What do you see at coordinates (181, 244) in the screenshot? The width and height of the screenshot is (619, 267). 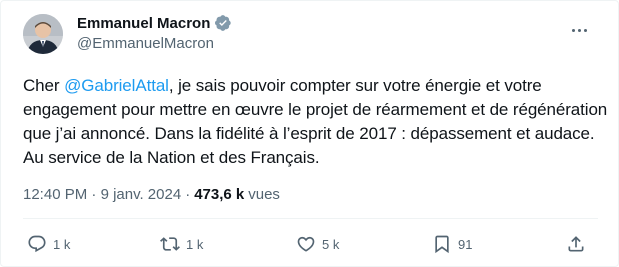 I see `repost-button: 1 k` at bounding box center [181, 244].